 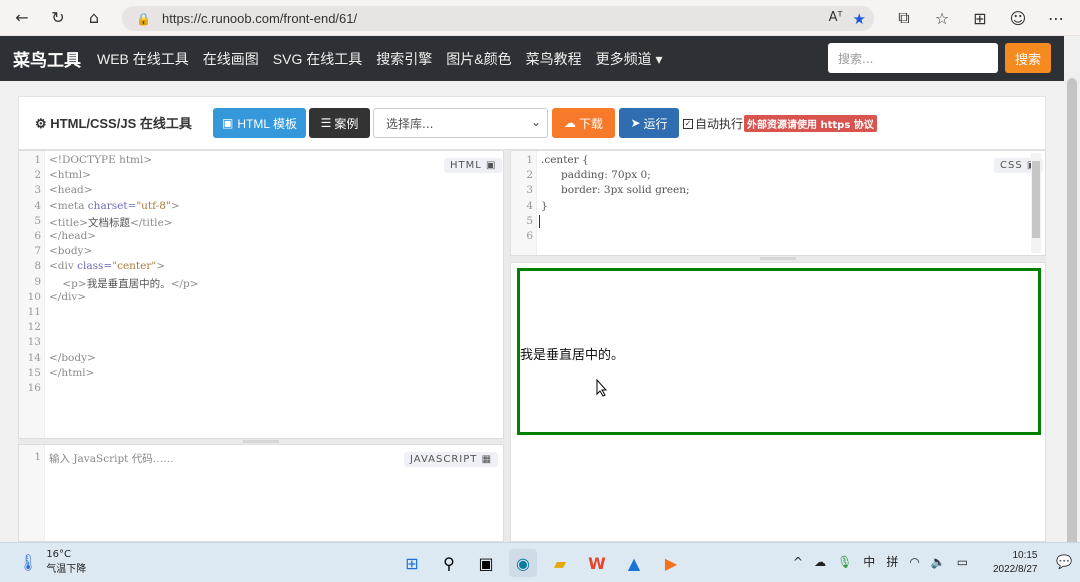 What do you see at coordinates (942, 18) in the screenshot?
I see `favorites-icon: ☆` at bounding box center [942, 18].